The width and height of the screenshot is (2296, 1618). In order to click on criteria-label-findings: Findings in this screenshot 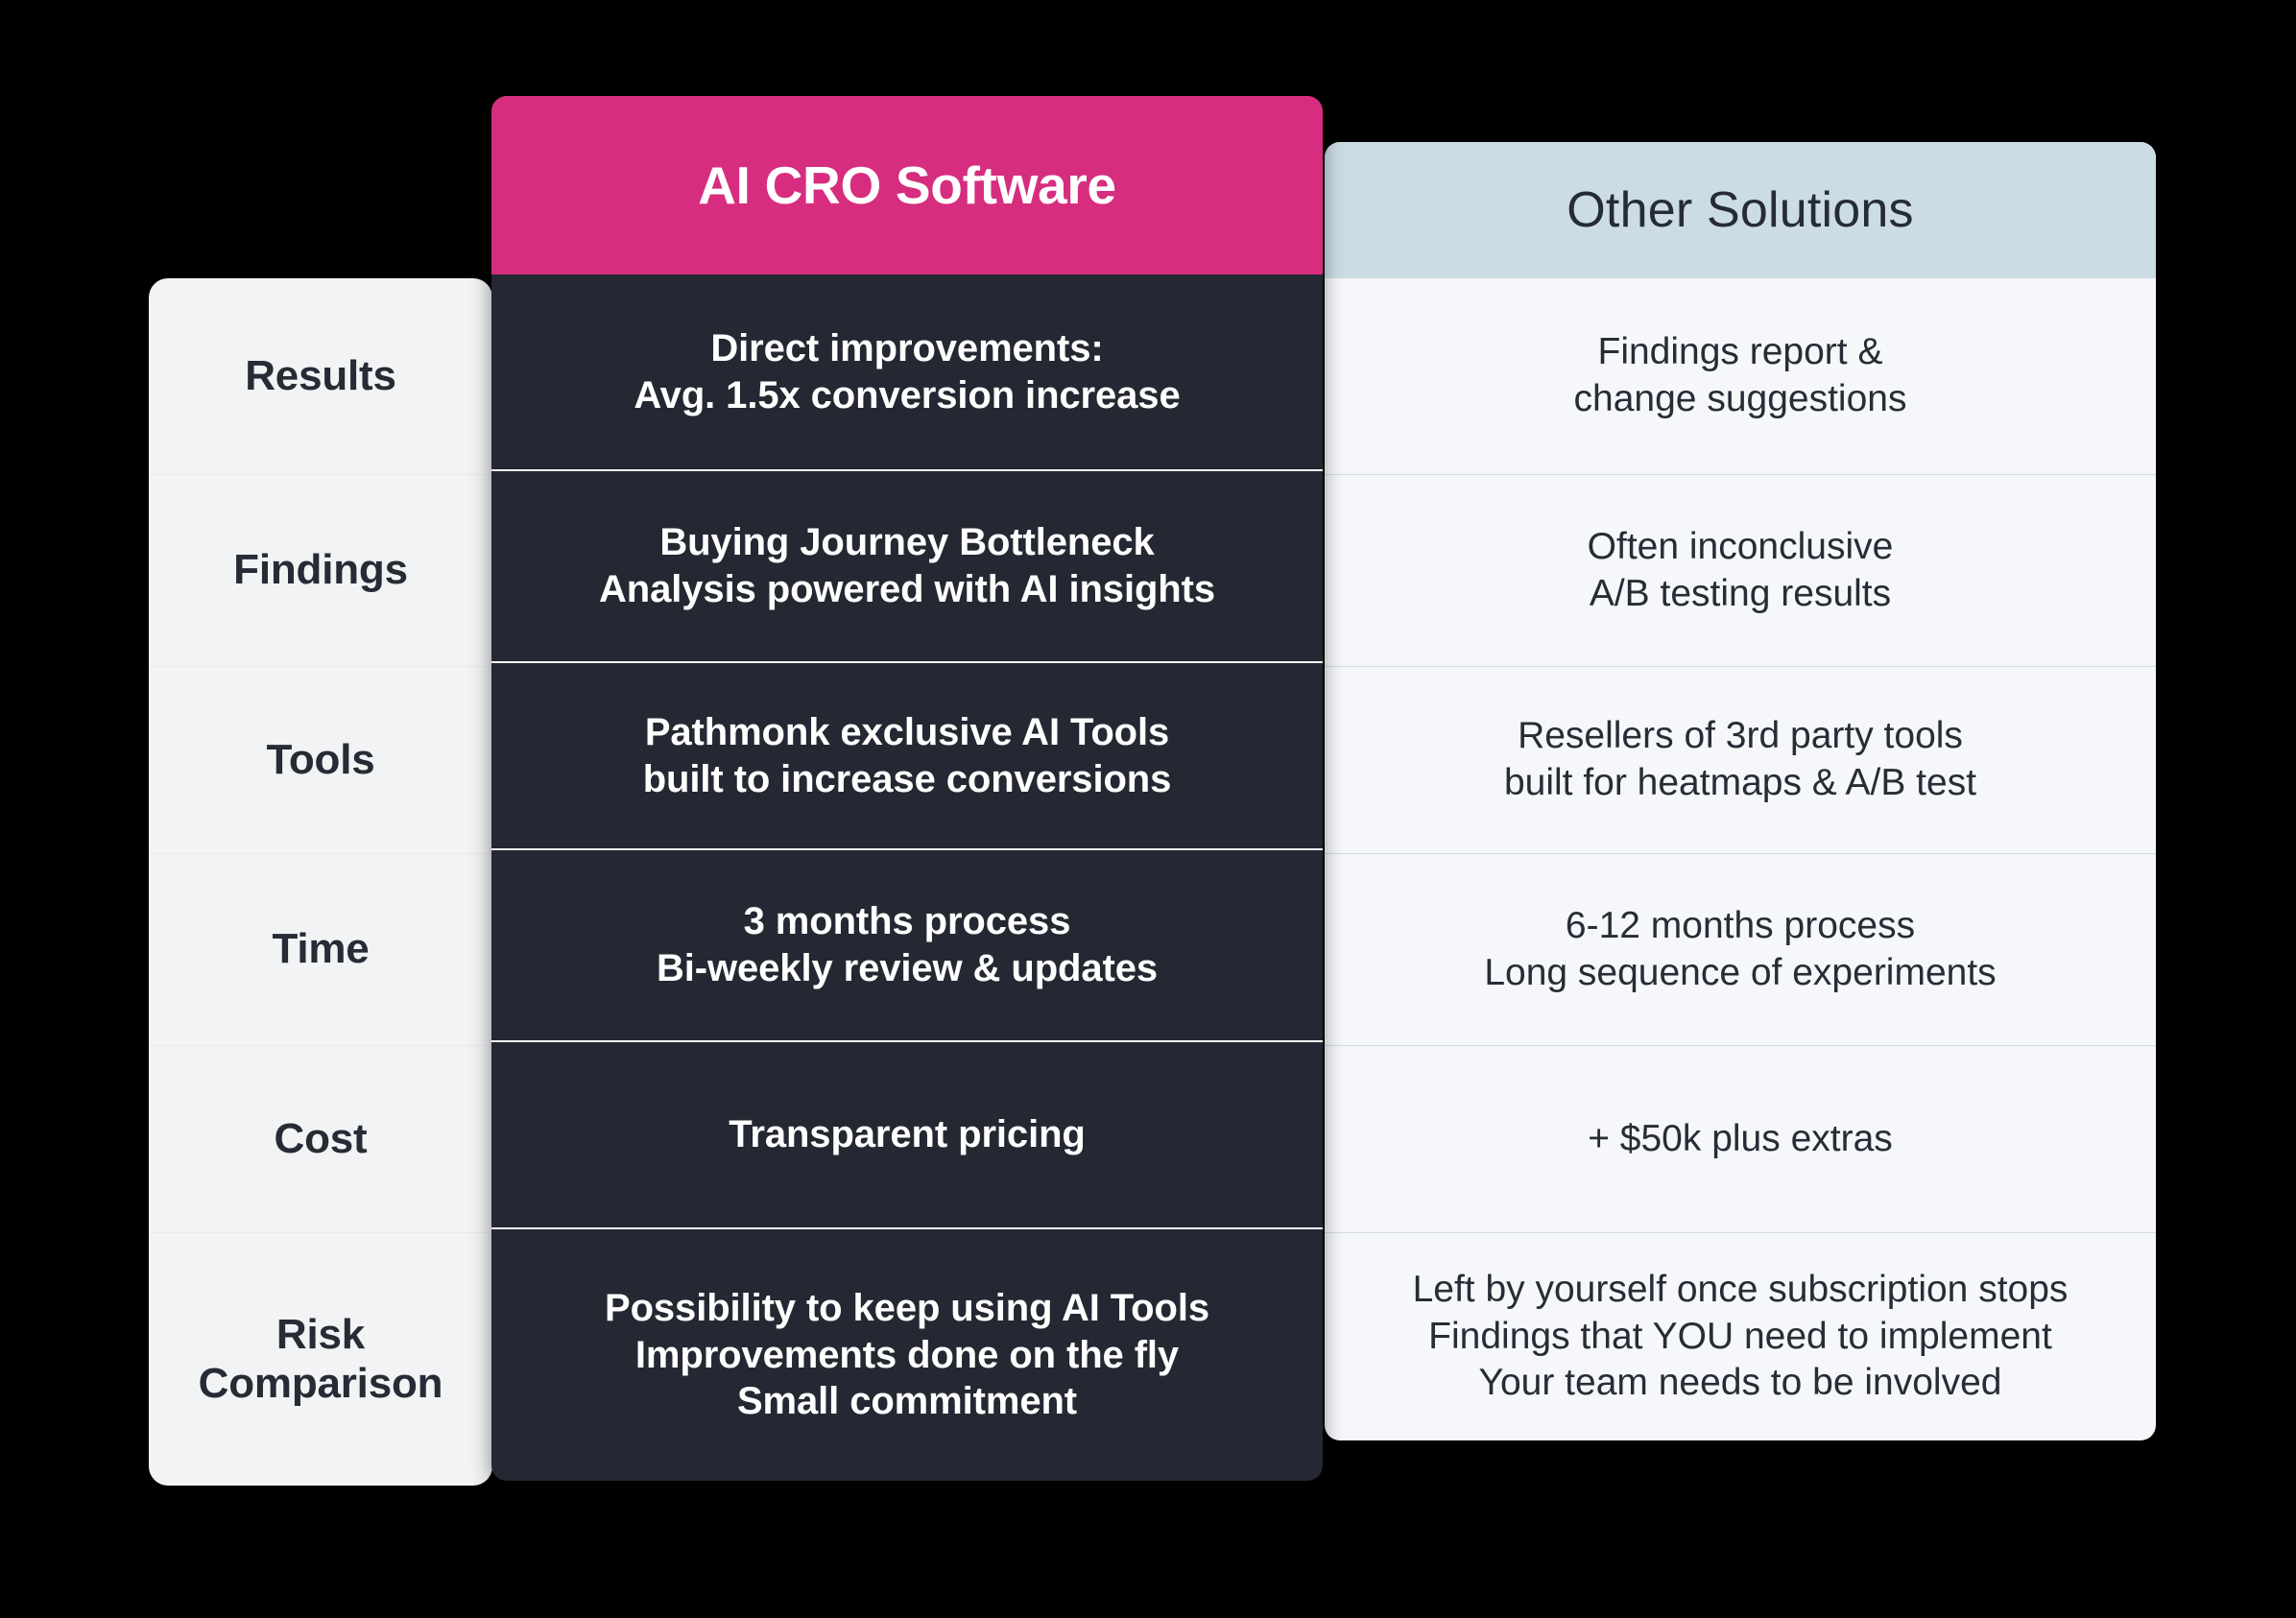, I will do `click(321, 571)`.